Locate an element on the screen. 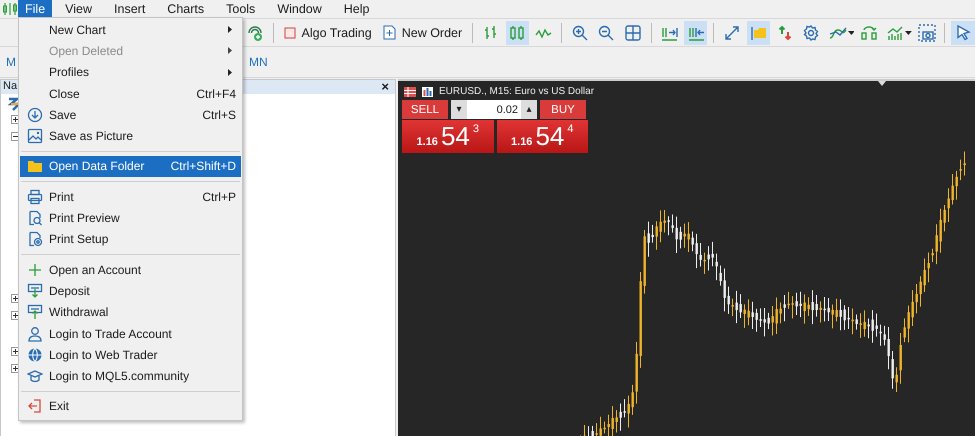 The height and width of the screenshot is (436, 975). volume-spinner: ▾ 0.02 ▴ is located at coordinates (494, 109).